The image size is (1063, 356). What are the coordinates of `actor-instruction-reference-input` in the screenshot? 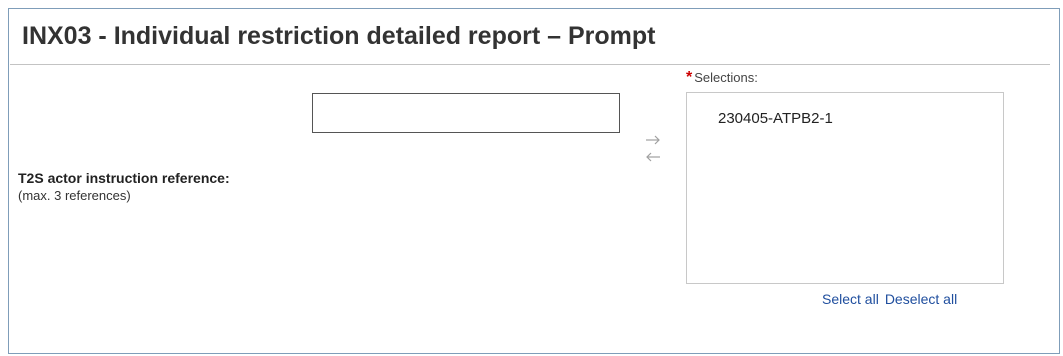 It's located at (466, 113).